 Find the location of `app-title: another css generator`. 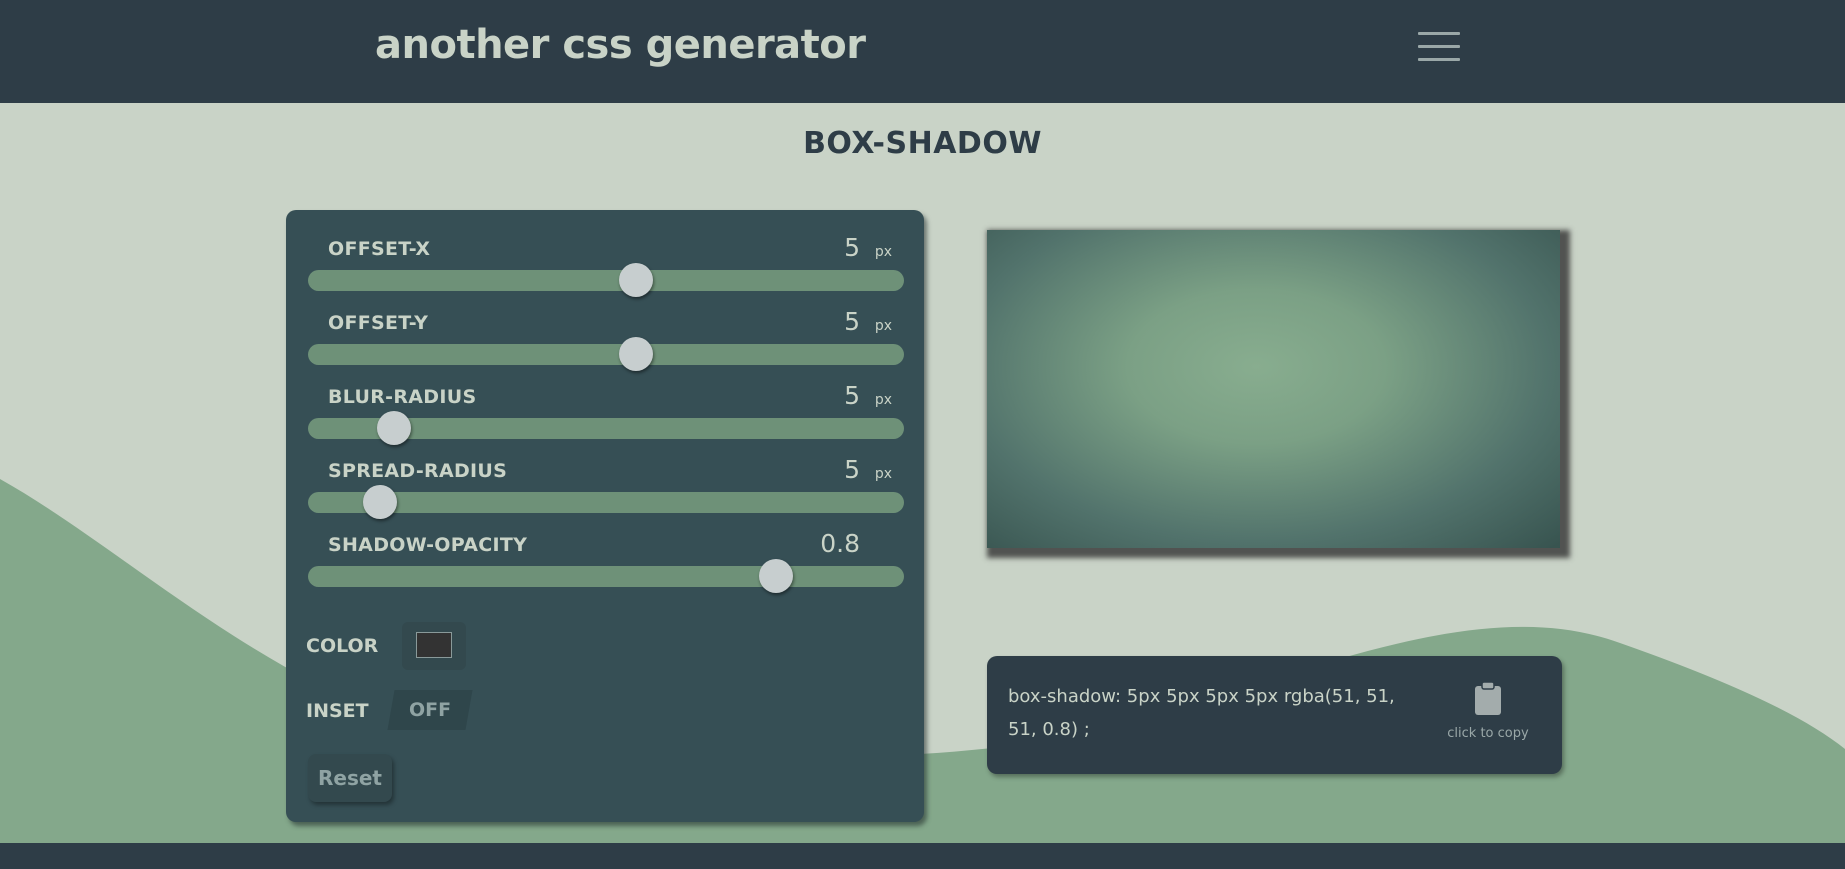

app-title: another css generator is located at coordinates (620, 45).